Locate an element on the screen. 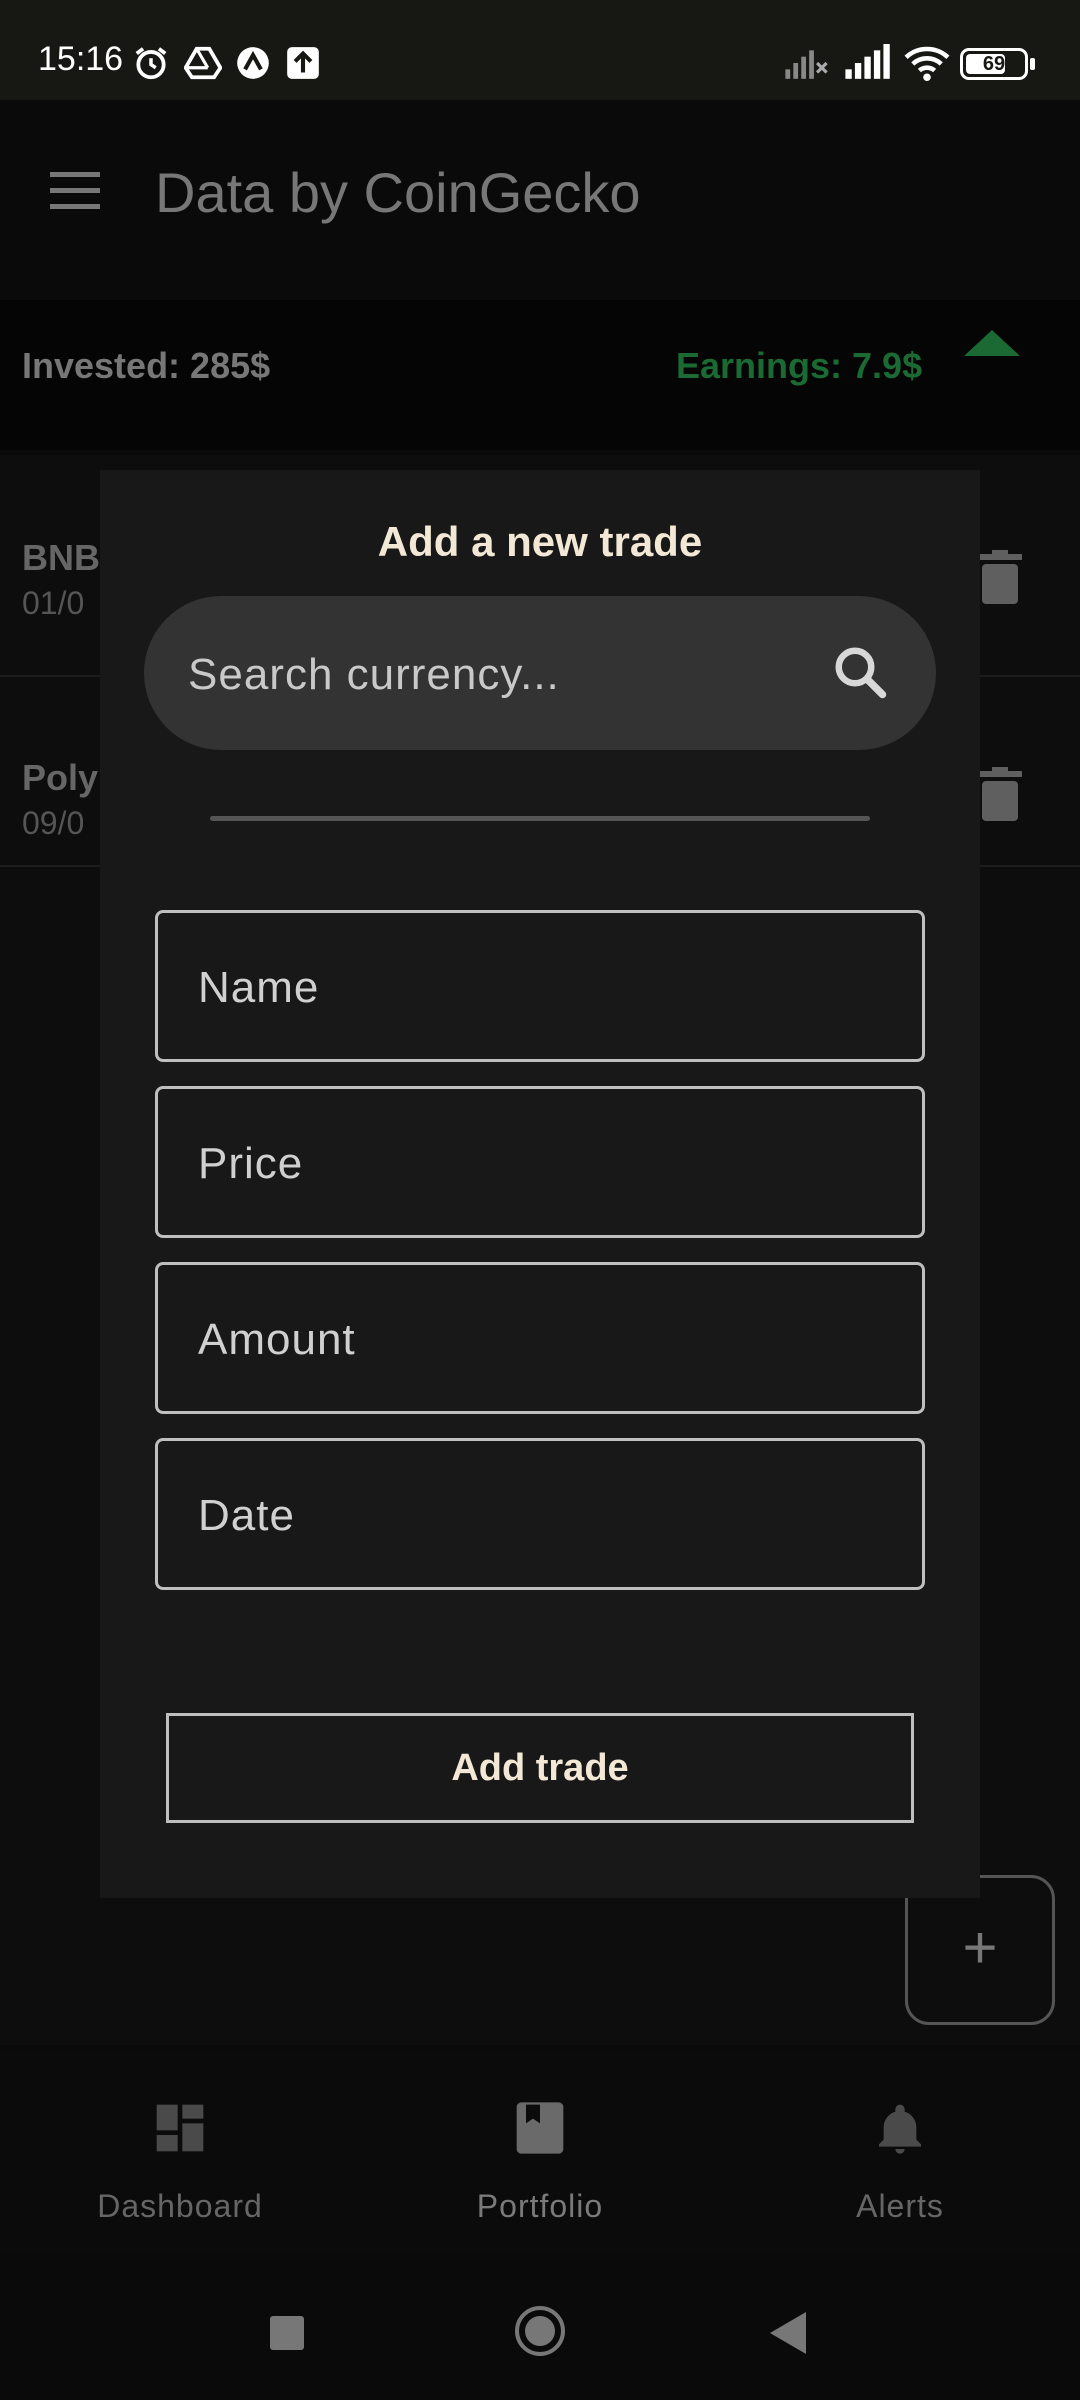 The height and width of the screenshot is (2400, 1080). recents-button is located at coordinates (287, 2333).